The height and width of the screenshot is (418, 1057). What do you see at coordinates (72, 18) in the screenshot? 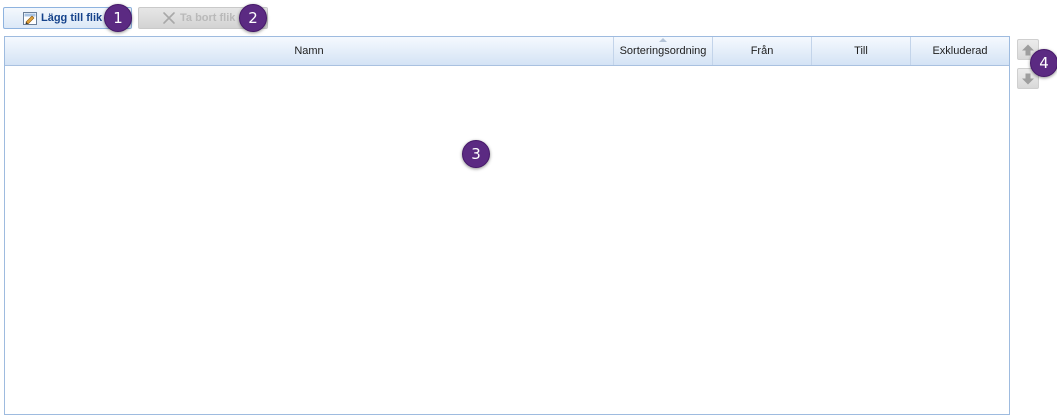
I see `add-tab-label: Lägg till flik` at bounding box center [72, 18].